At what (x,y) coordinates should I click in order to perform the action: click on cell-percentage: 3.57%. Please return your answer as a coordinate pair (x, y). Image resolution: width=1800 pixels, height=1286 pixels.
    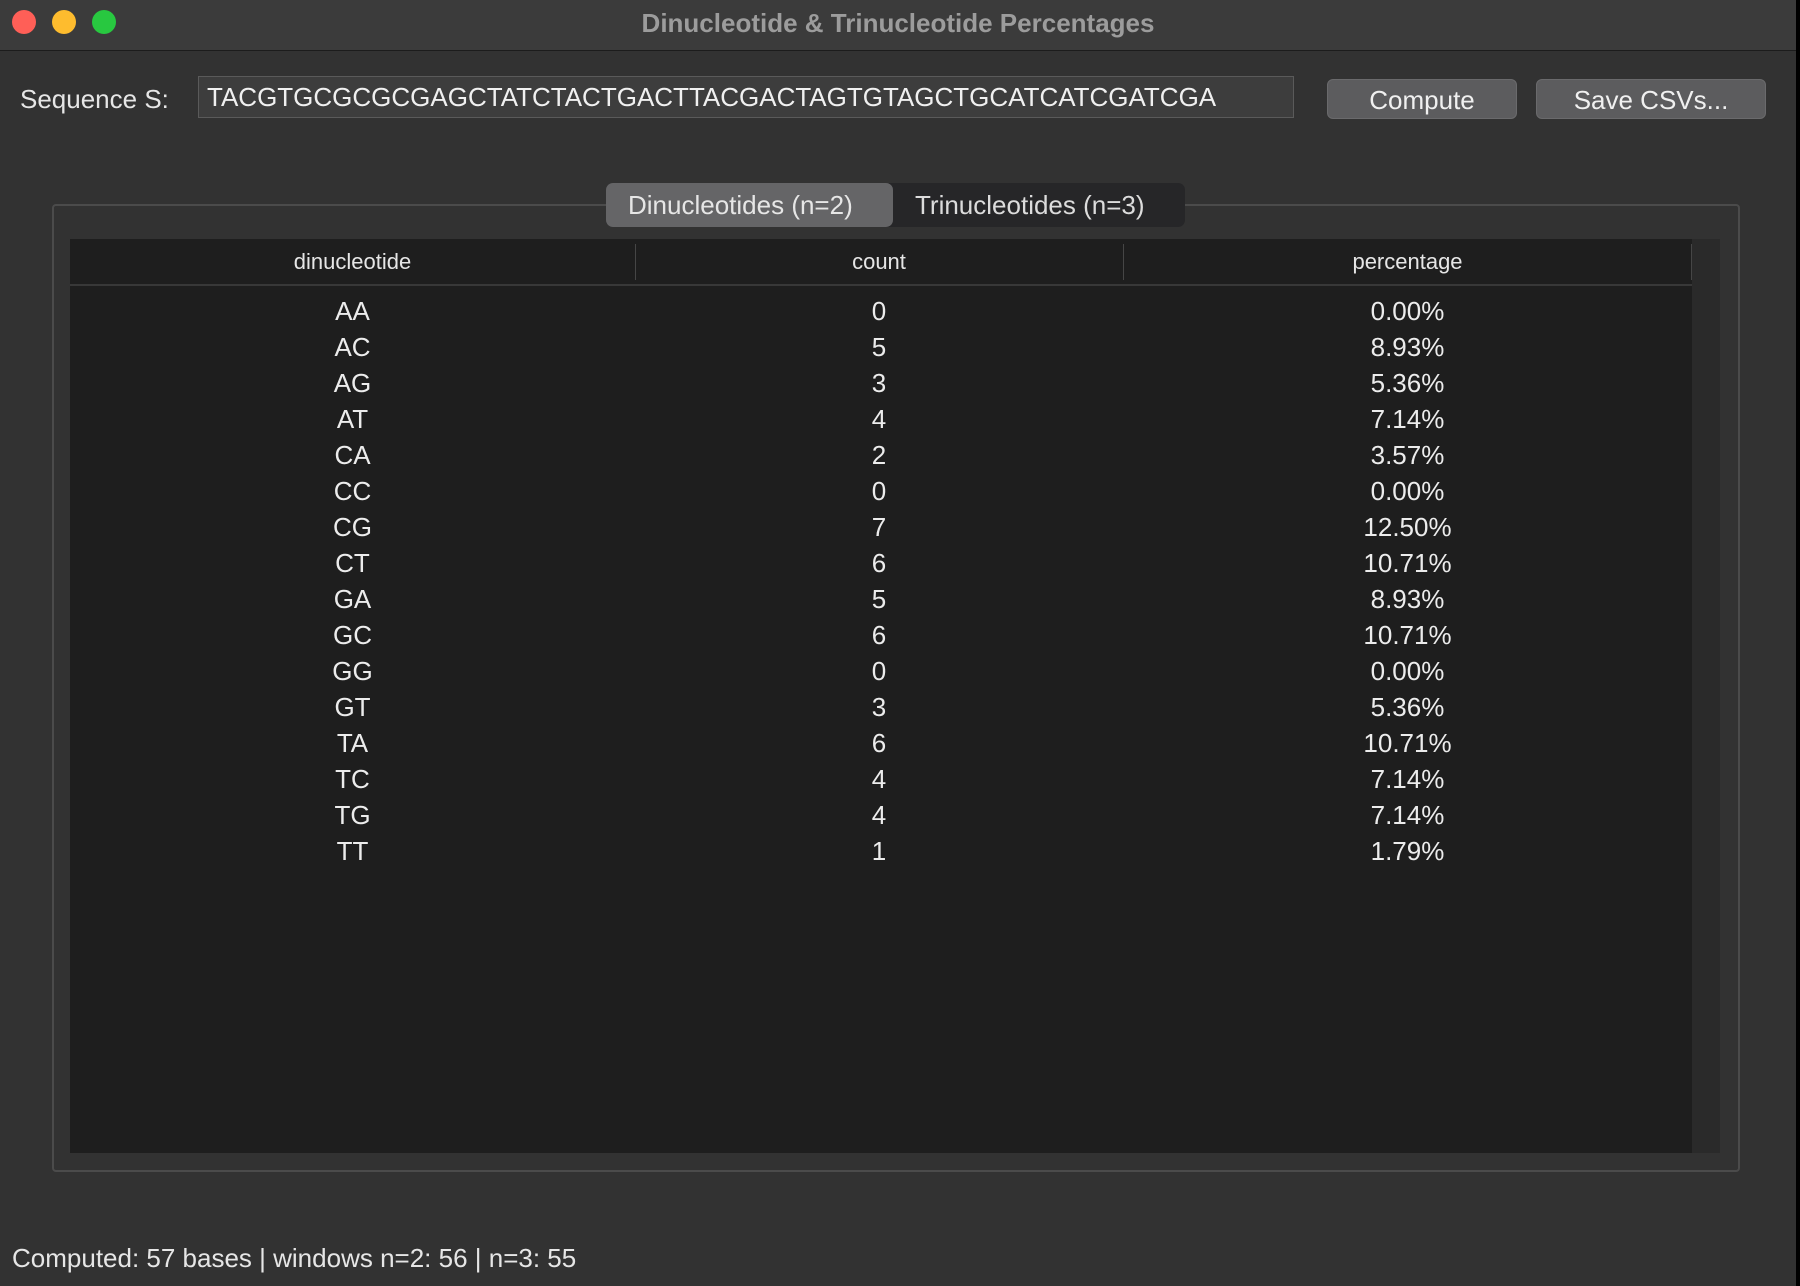
    Looking at the image, I should click on (1407, 455).